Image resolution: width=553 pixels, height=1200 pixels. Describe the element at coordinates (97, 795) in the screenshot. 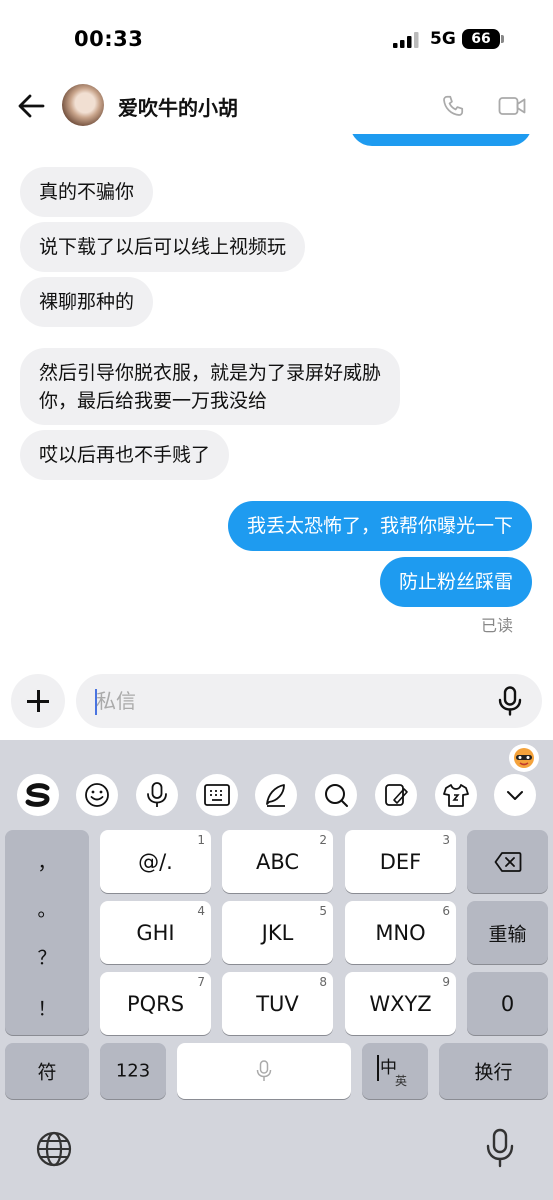

I see `emoji-icon` at that location.